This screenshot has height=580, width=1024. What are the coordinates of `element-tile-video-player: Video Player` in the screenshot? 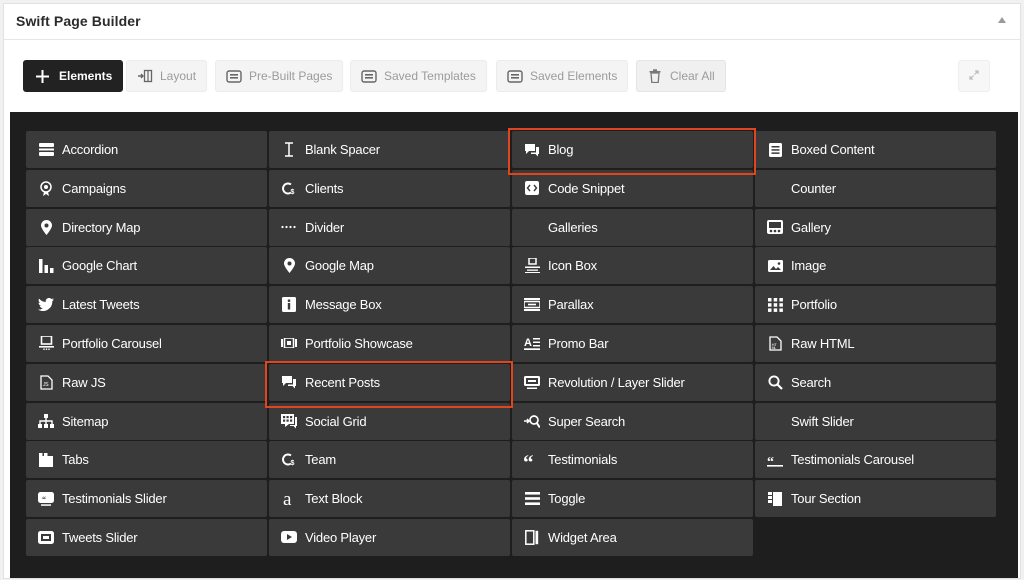 It's located at (389, 537).